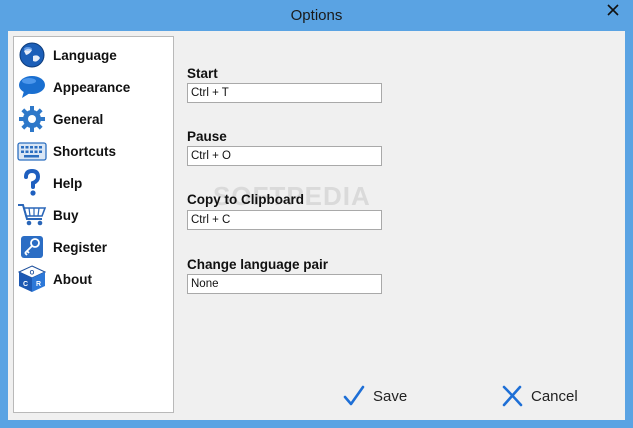  I want to click on sidebar-item-label: General, so click(78, 119).